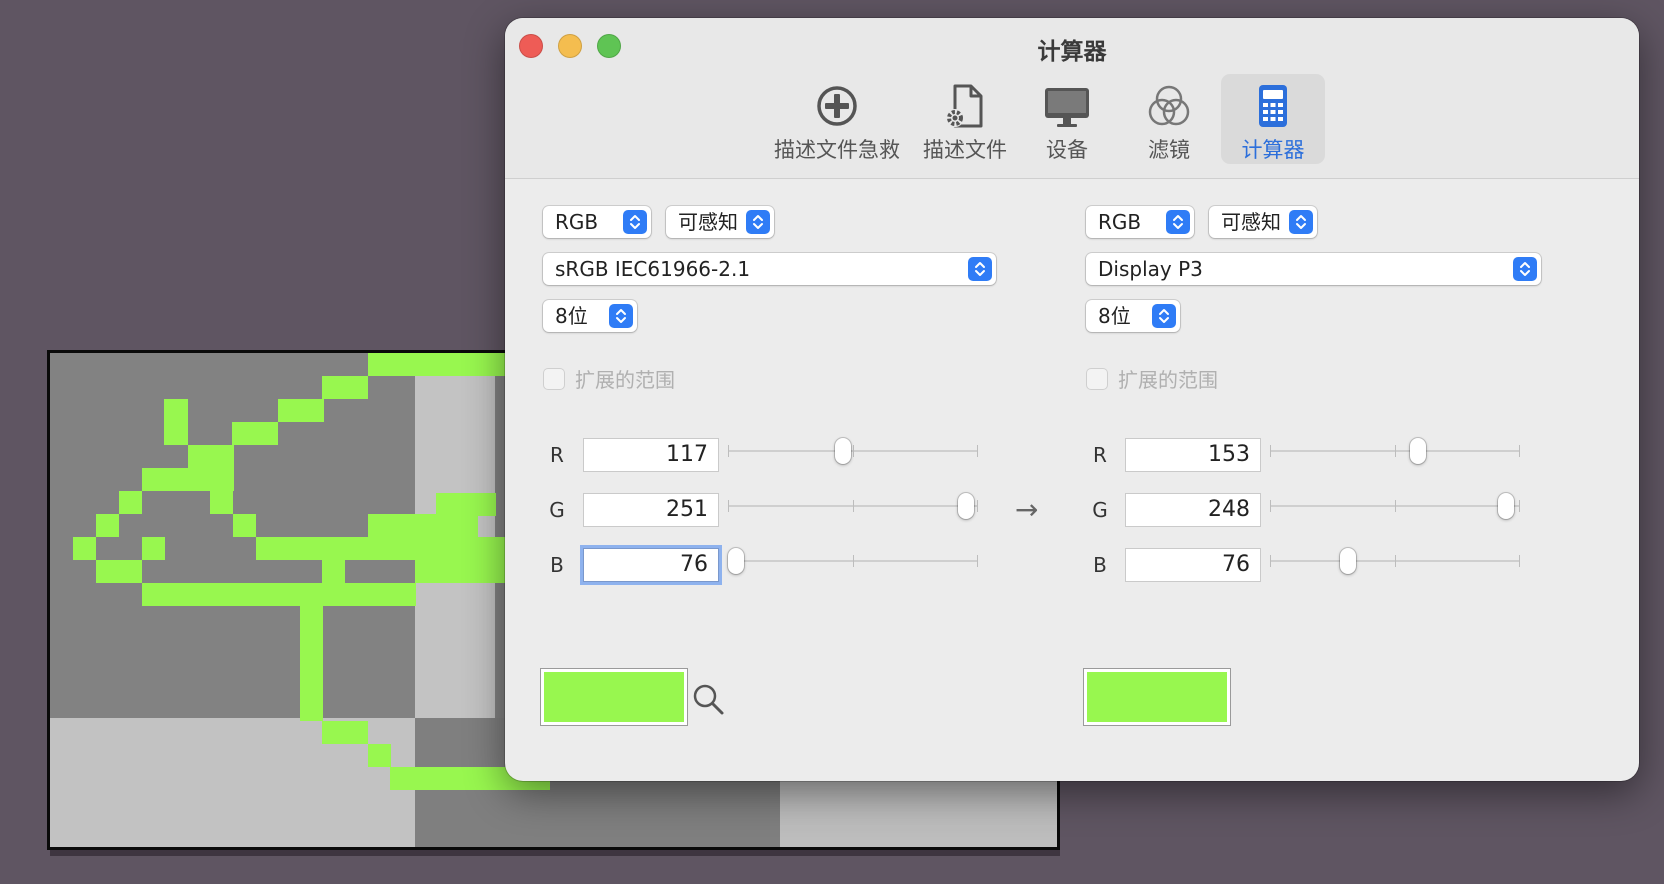 This screenshot has height=884, width=1664. What do you see at coordinates (1168, 380) in the screenshot?
I see `checkbox-label: 扩展的范围` at bounding box center [1168, 380].